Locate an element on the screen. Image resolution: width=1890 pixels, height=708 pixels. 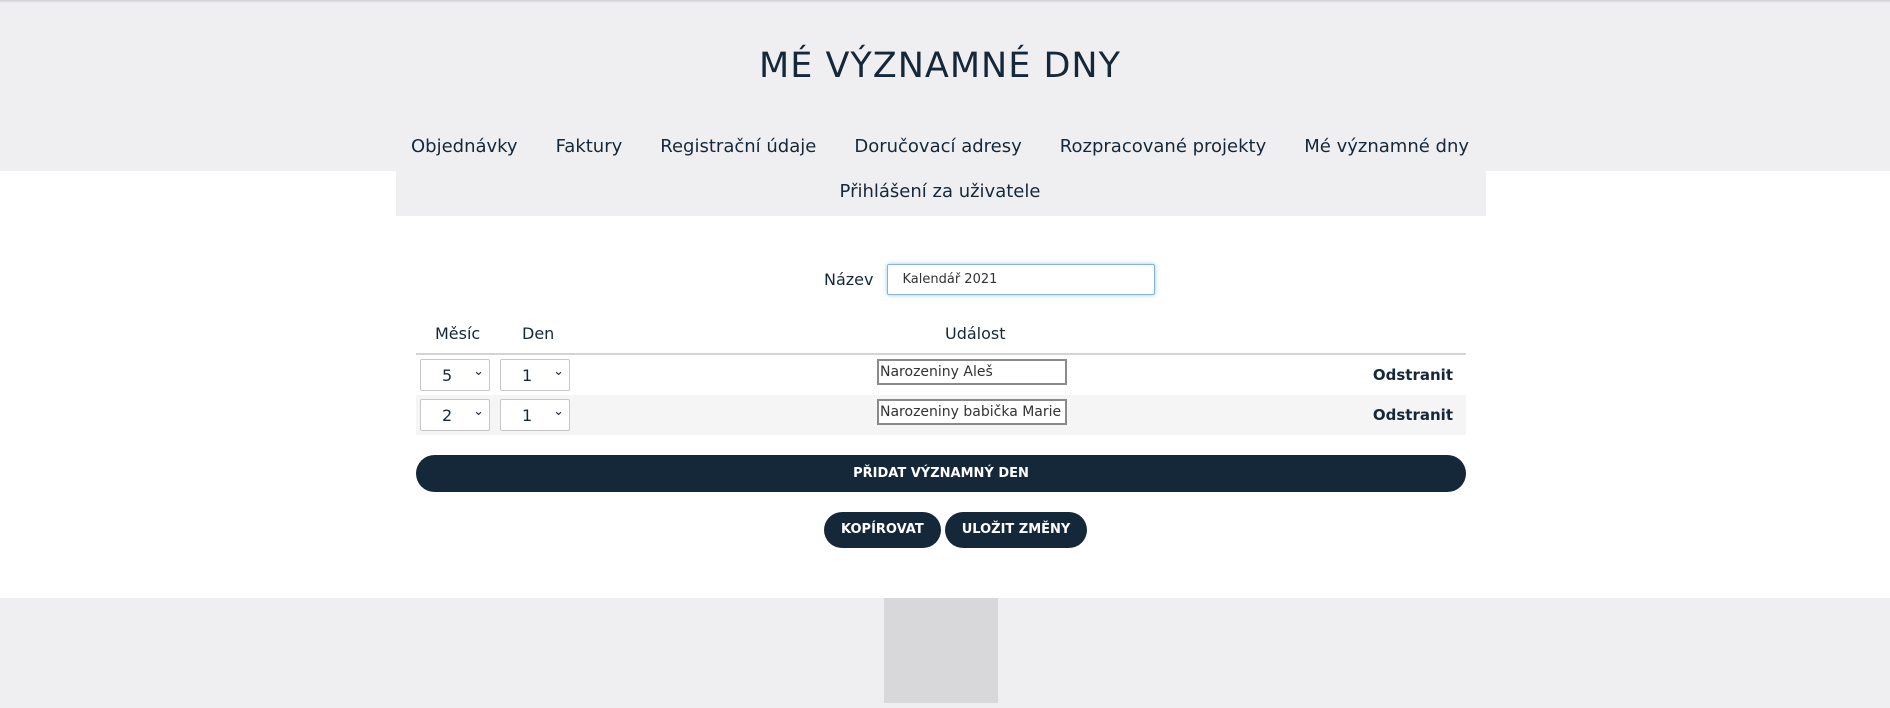
nav-item-orders: Objednávky is located at coordinates (464, 146).